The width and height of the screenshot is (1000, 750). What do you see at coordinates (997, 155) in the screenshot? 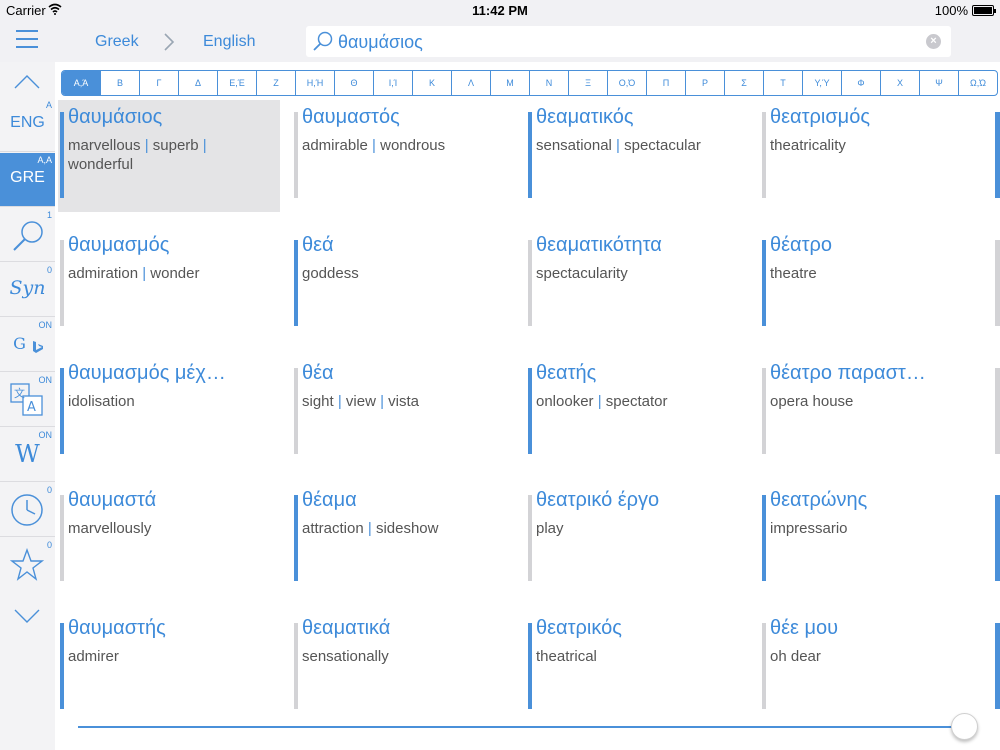
I see `edge-marker` at bounding box center [997, 155].